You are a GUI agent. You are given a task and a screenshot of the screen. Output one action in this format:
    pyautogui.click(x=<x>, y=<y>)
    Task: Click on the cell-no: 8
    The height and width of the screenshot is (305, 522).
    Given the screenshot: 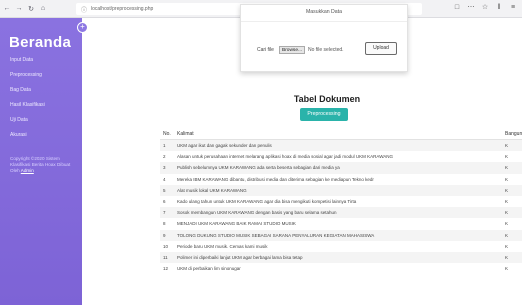 What is the action you would take?
    pyautogui.click(x=164, y=224)
    